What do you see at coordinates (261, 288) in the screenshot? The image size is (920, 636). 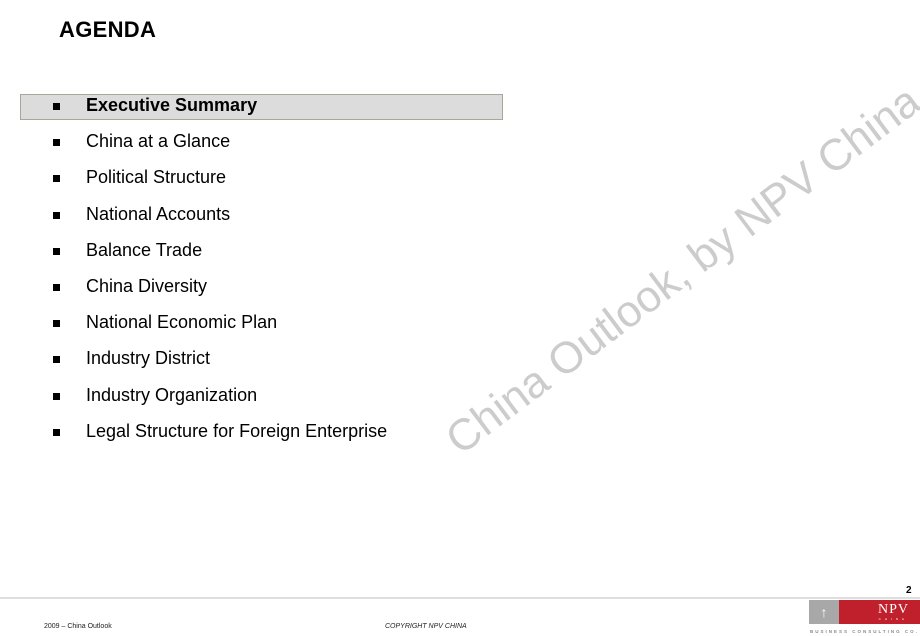 I see `agenda-item-china-diversity: China Diversity` at bounding box center [261, 288].